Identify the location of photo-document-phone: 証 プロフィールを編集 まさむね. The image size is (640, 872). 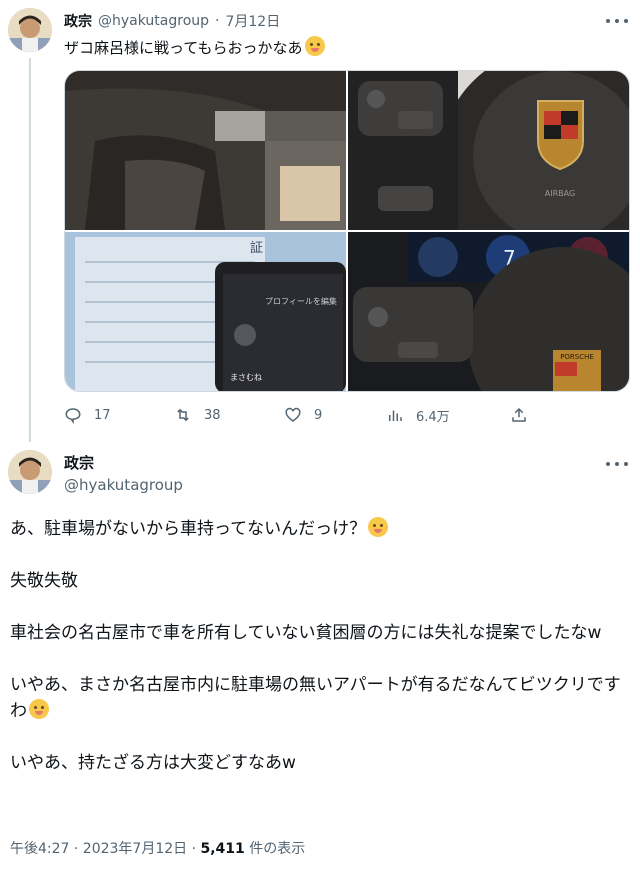
(205, 311).